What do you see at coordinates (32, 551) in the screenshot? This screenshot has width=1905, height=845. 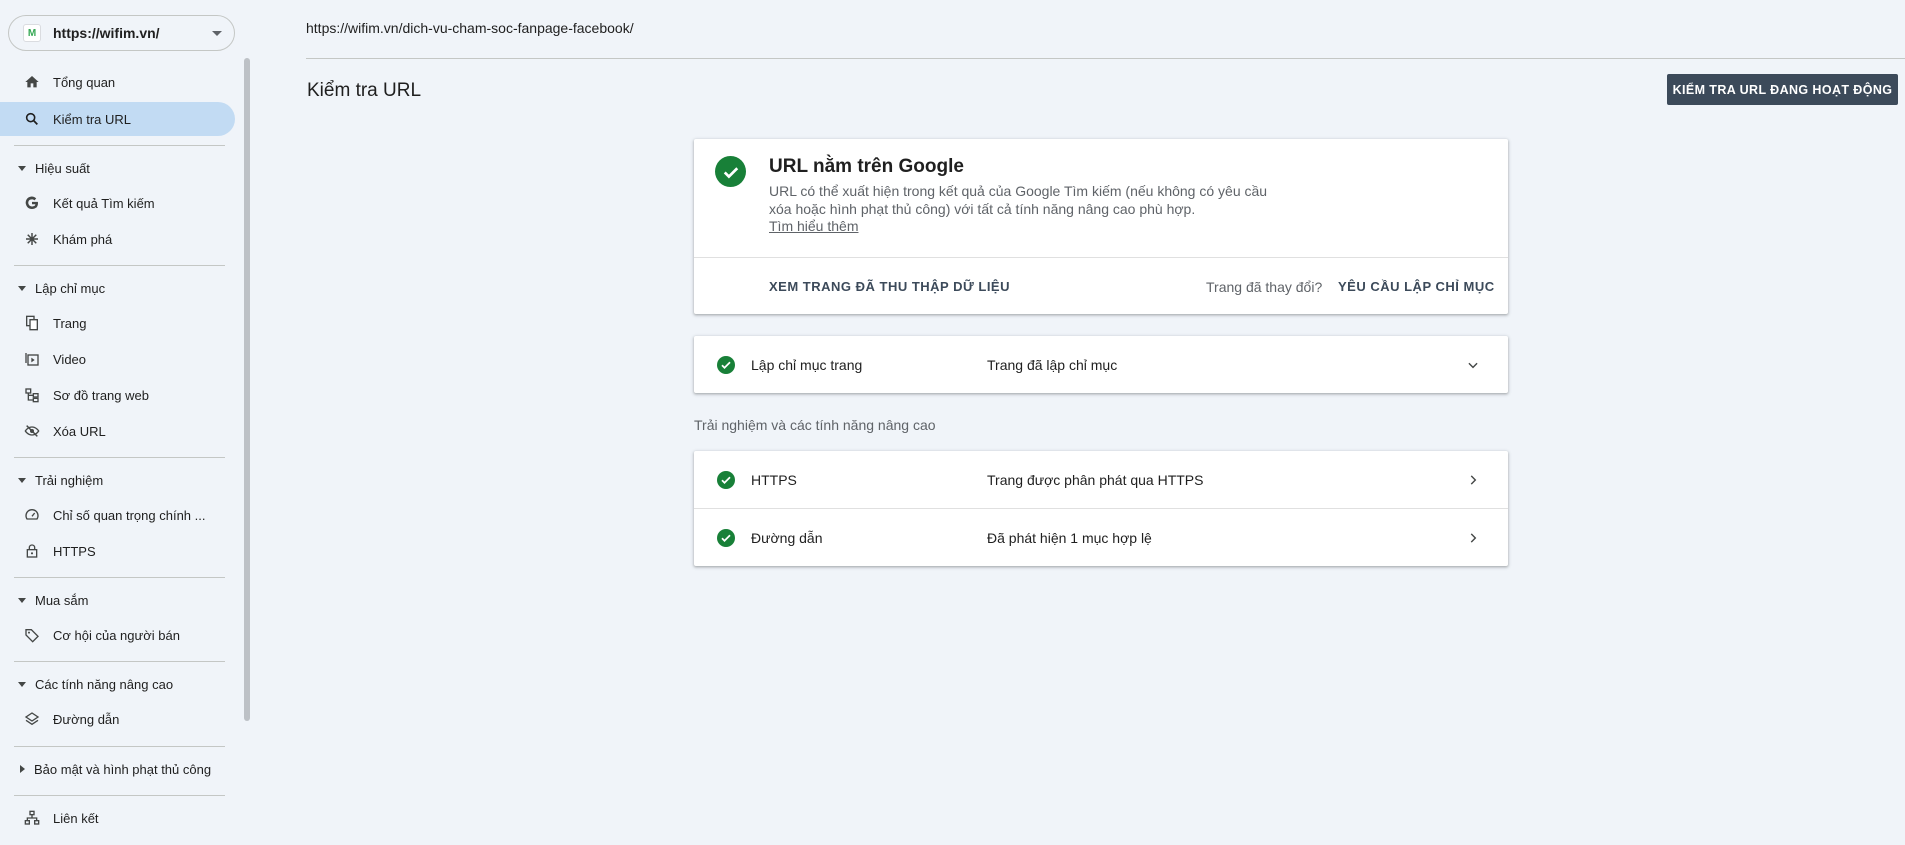 I see `lock-icon` at bounding box center [32, 551].